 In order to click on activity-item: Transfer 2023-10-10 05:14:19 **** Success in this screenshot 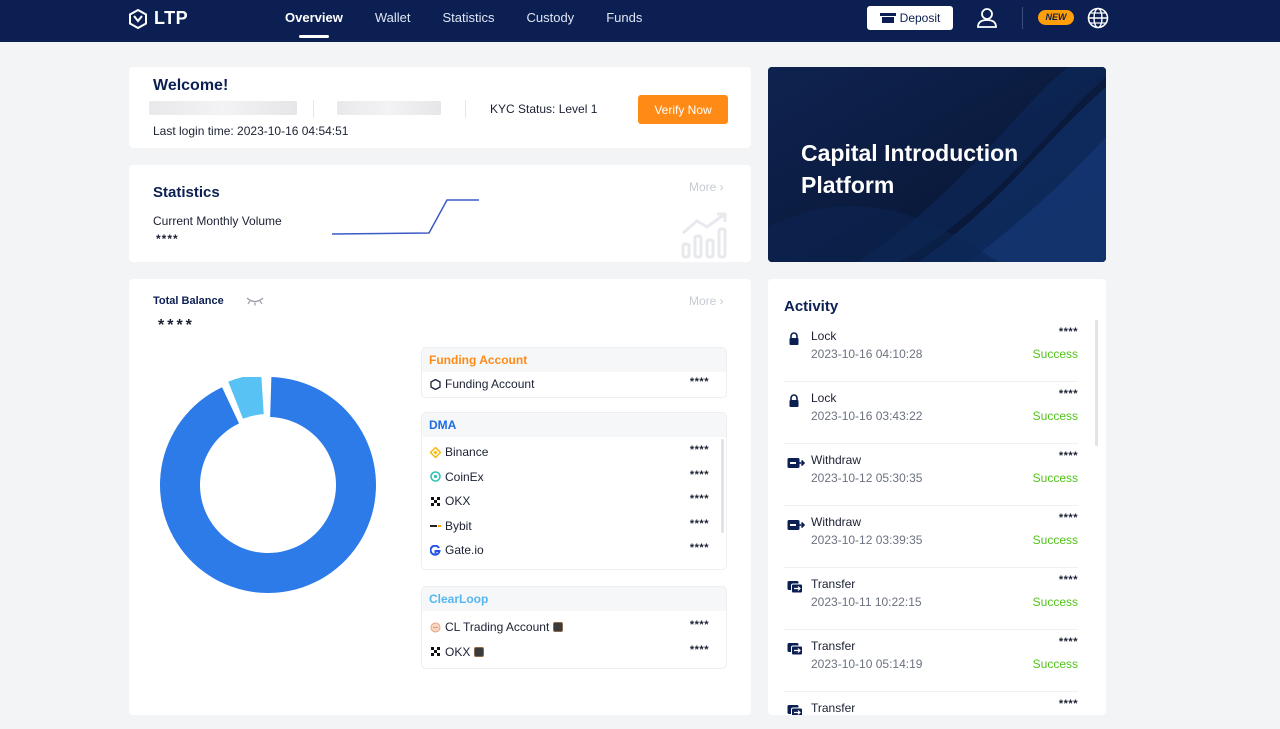, I will do `click(931, 661)`.